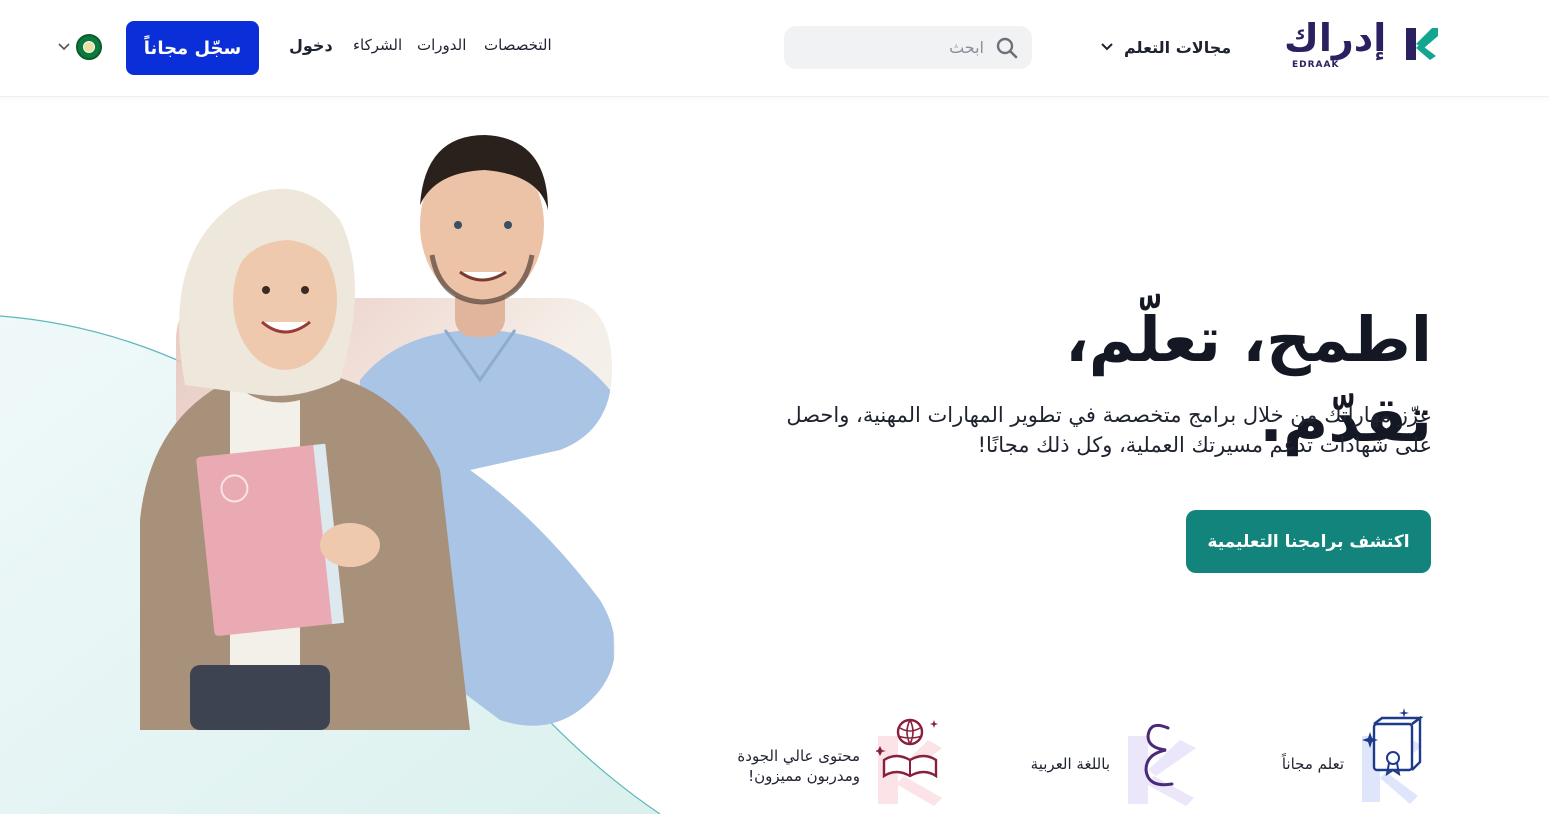 The width and height of the screenshot is (1549, 814). Describe the element at coordinates (1162, 764) in the screenshot. I see `arabic-letter-icon` at that location.